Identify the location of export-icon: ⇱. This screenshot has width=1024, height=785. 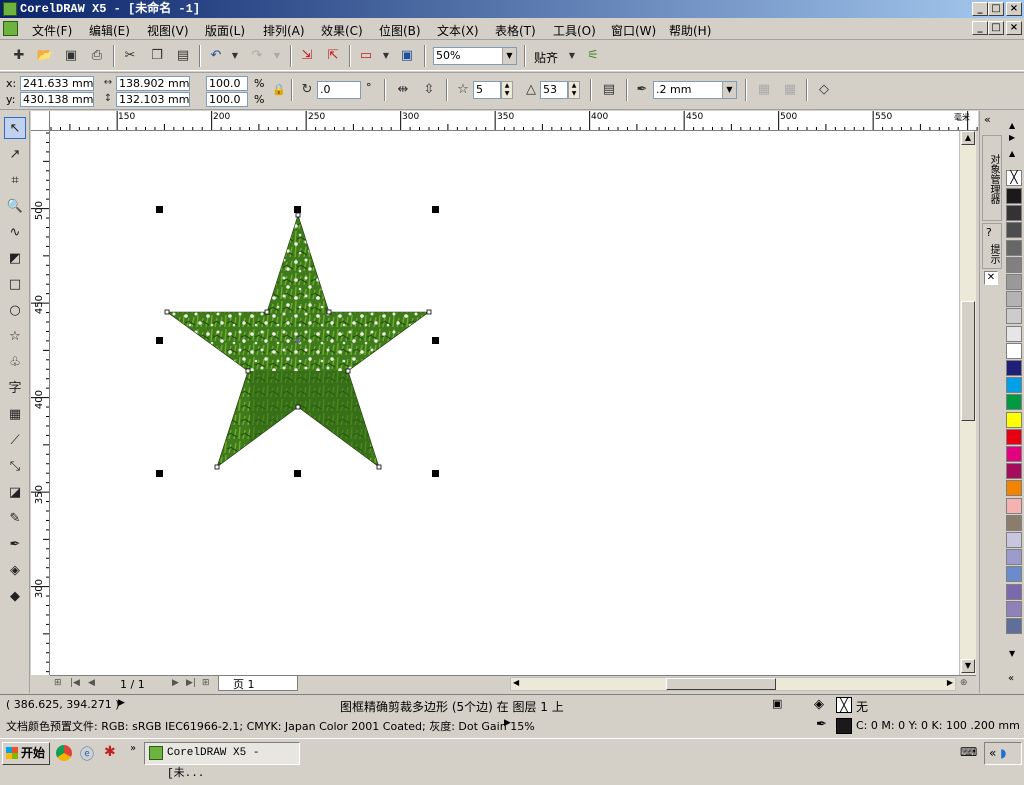
(333, 56).